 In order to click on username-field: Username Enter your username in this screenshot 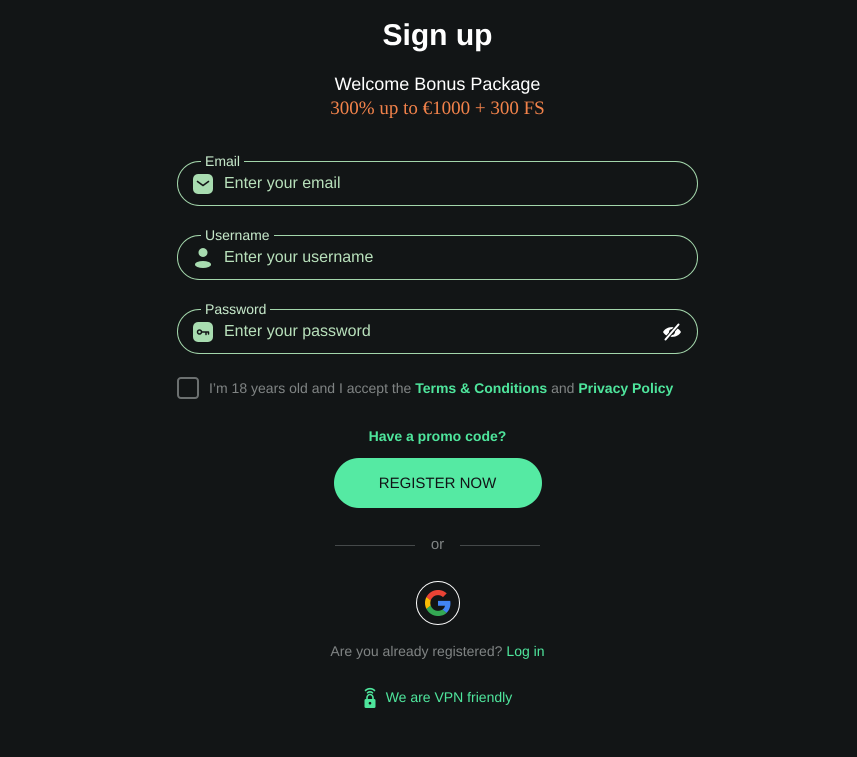, I will do `click(437, 253)`.